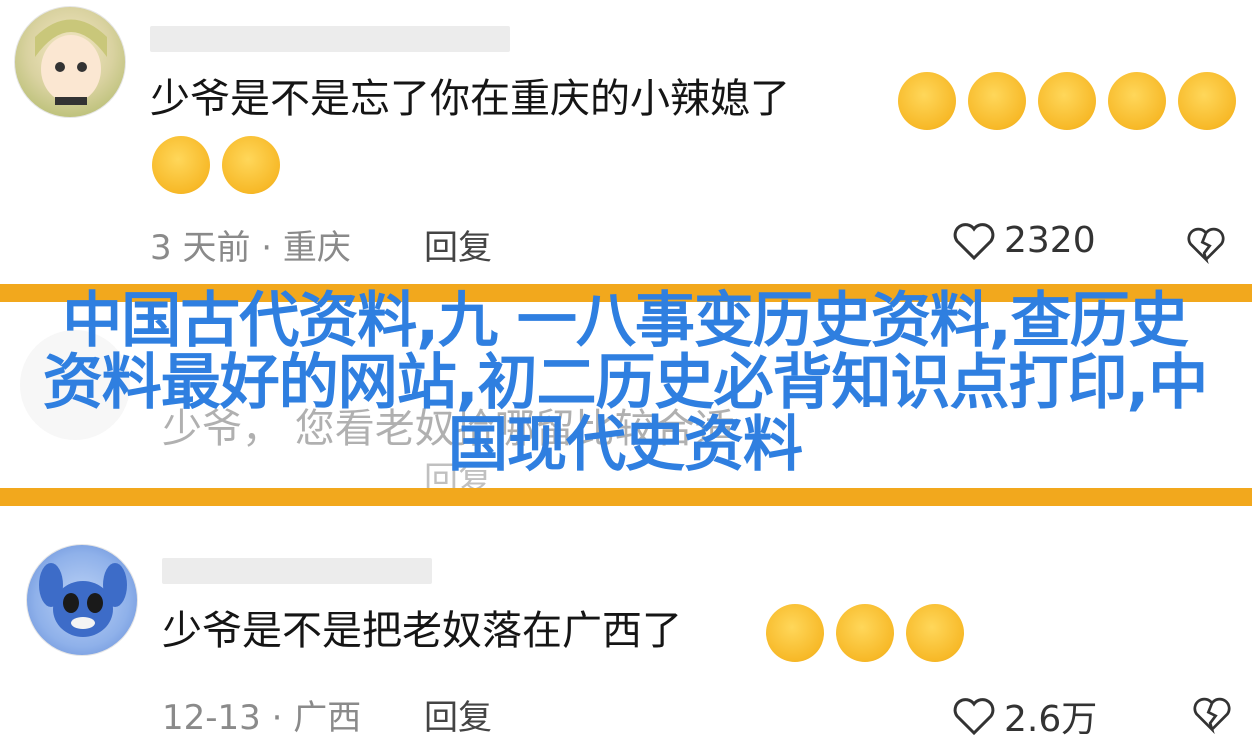 This screenshot has width=1252, height=752. I want to click on anime-avatar-icon, so click(71, 62).